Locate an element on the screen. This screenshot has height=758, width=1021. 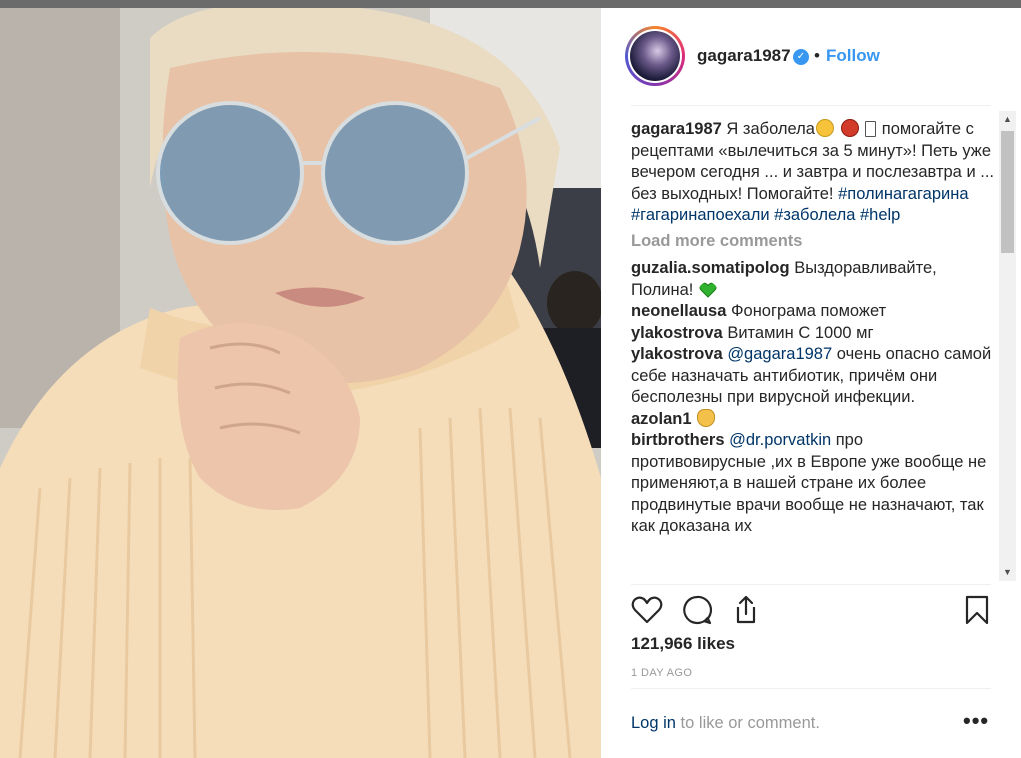
post-timestamp: 1 DAY AGO is located at coordinates (661, 673).